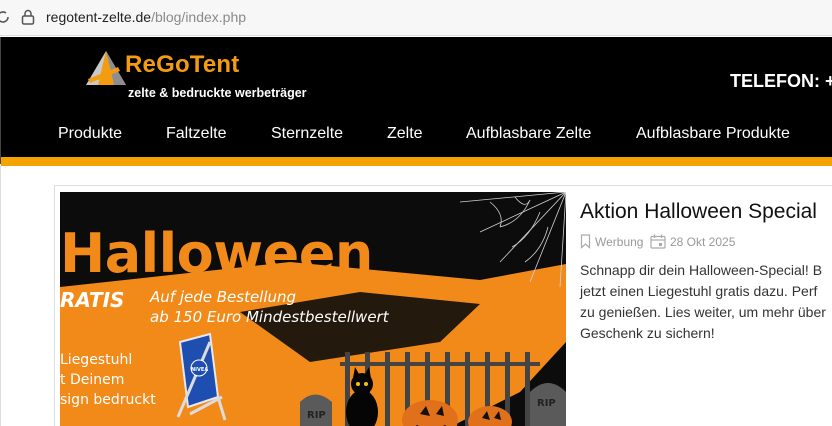 This screenshot has width=832, height=426. What do you see at coordinates (619, 242) in the screenshot?
I see `post-category: Werbung` at bounding box center [619, 242].